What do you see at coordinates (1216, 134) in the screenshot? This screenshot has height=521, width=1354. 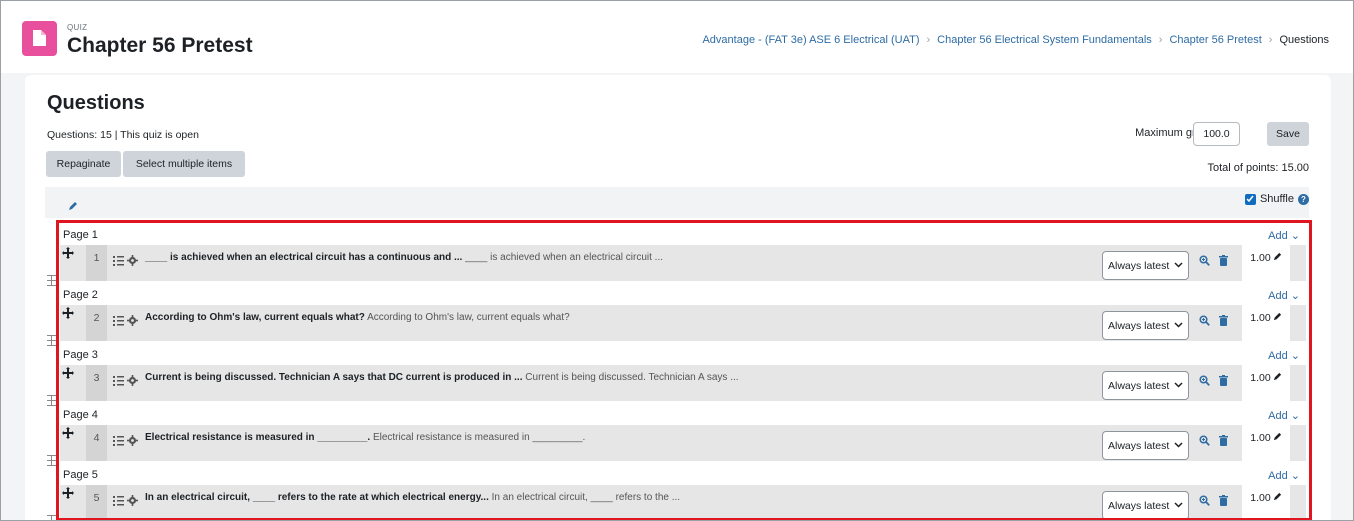 I see `max-grade-input: 100.0` at bounding box center [1216, 134].